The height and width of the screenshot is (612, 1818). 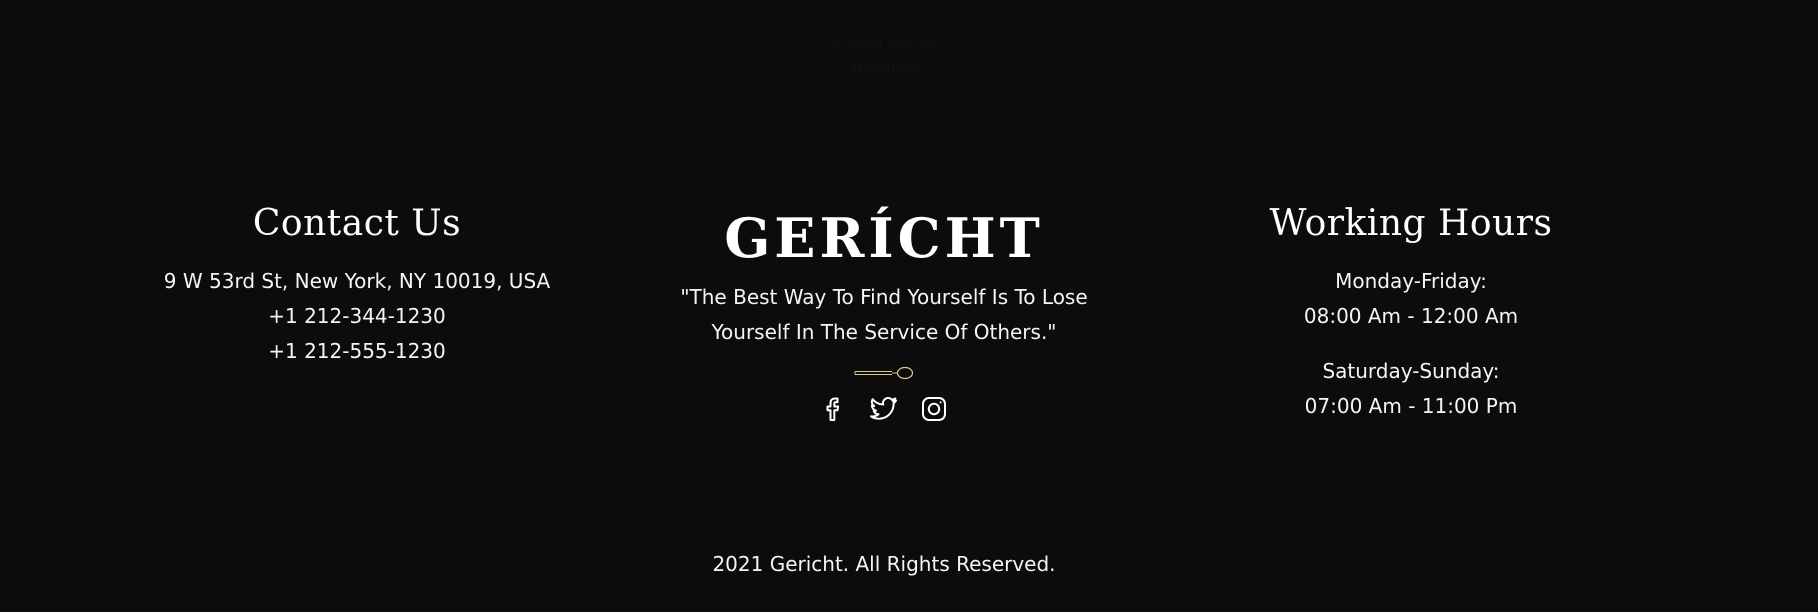 What do you see at coordinates (1411, 223) in the screenshot?
I see `hours-heading: Working Hours` at bounding box center [1411, 223].